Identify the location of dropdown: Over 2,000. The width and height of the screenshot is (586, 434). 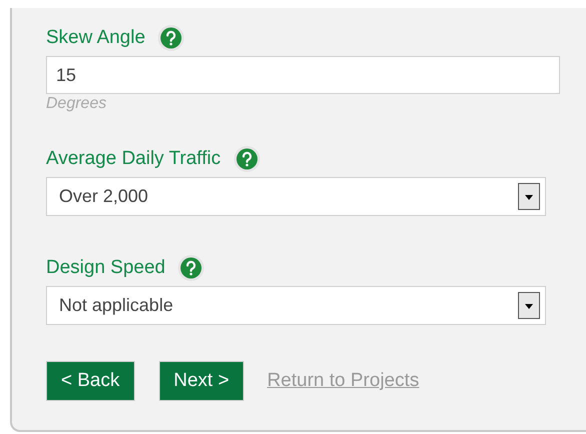
(296, 196).